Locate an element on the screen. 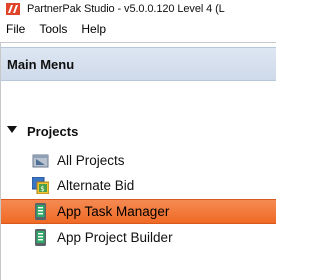  tree-item-alternate-bid: $ Alternate Bid is located at coordinates (138, 185).